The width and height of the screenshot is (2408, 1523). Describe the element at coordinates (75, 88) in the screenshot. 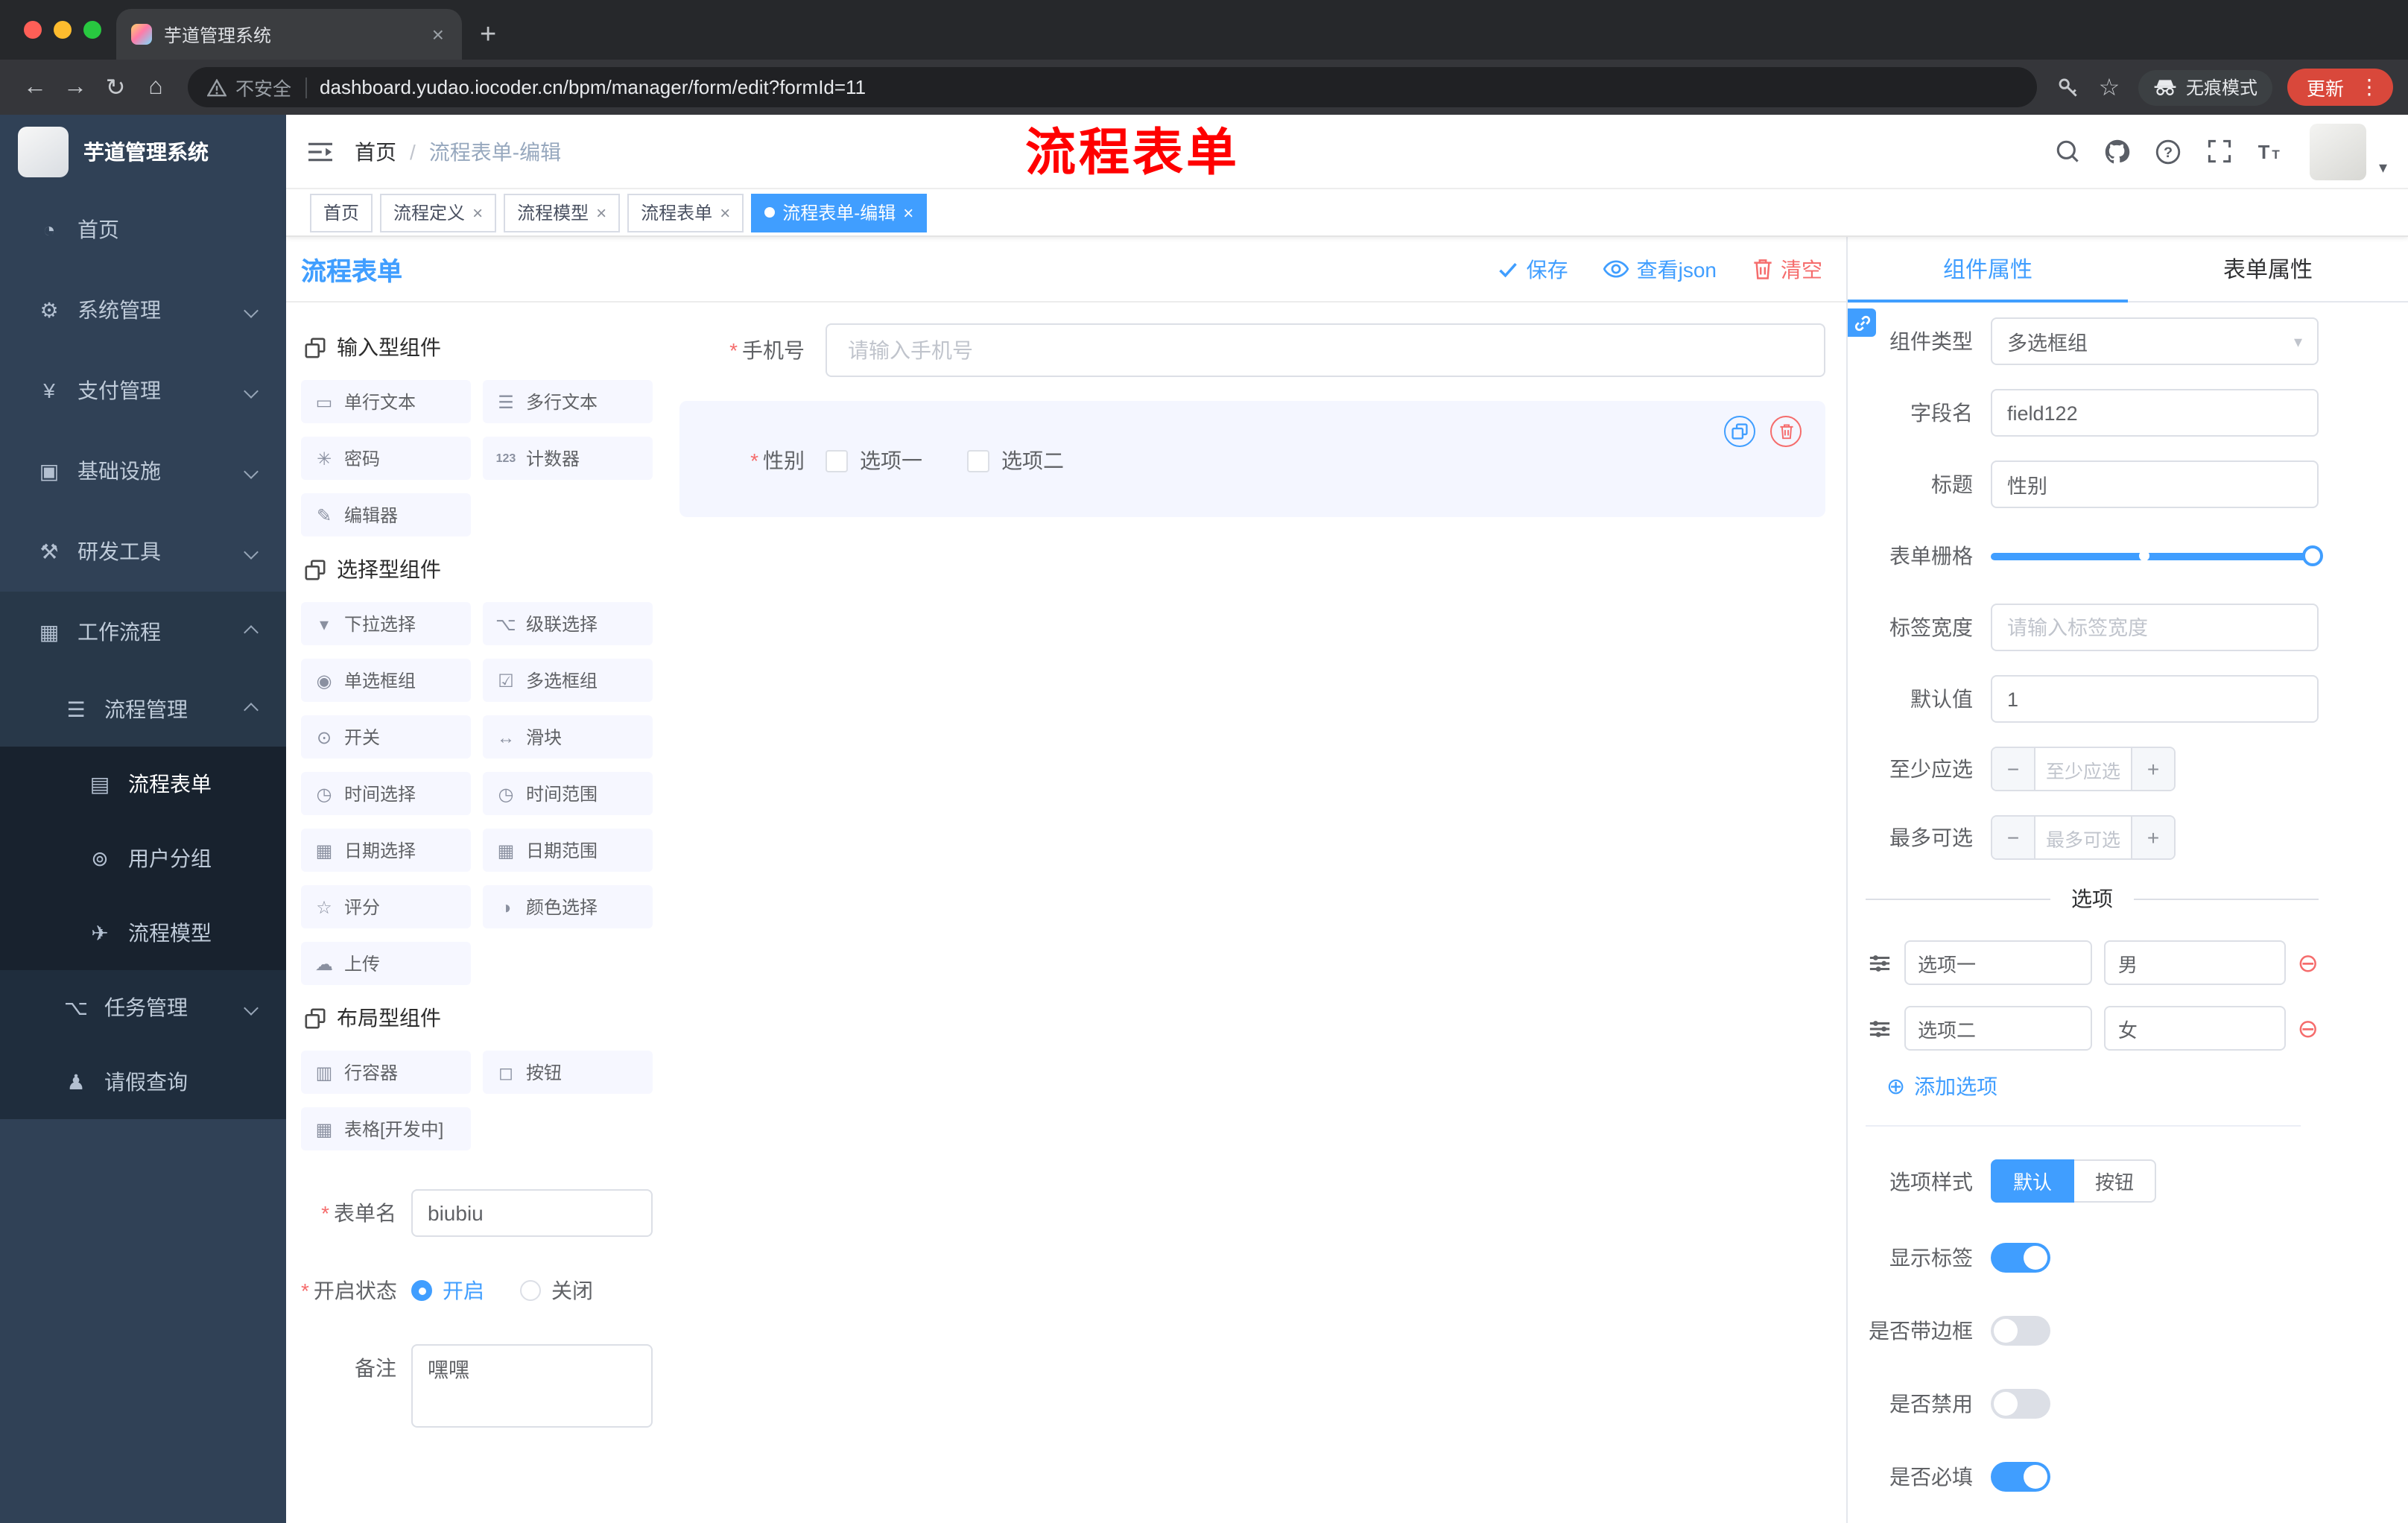

I see `forward-button: →` at that location.